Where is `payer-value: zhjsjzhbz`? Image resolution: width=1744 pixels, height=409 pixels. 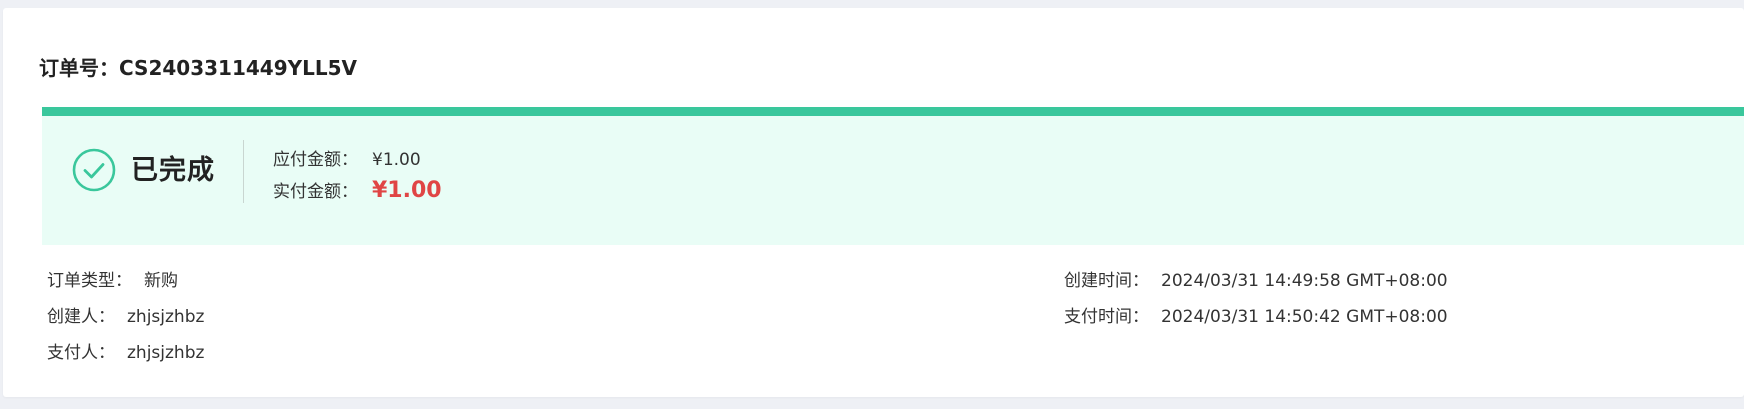
payer-value: zhjsjzhbz is located at coordinates (166, 353).